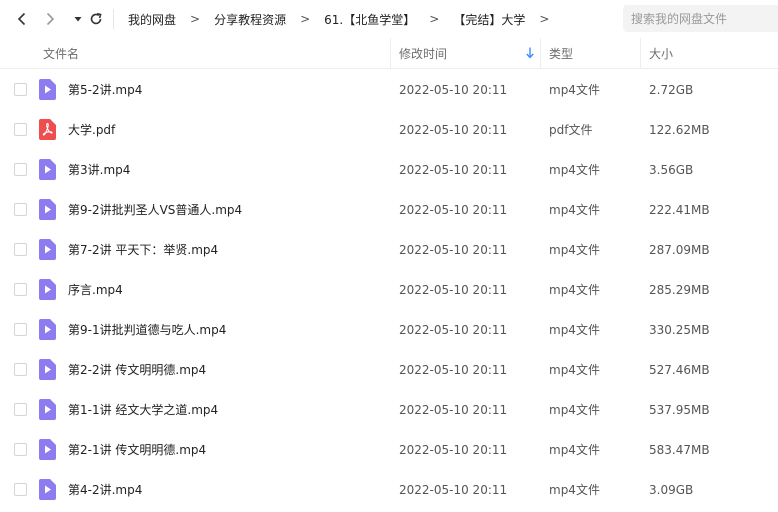 The height and width of the screenshot is (512, 778). Describe the element at coordinates (389, 130) in the screenshot. I see `table-row: 大学.pdf 2022-05-10 20:11 pdf文件 122.62MB` at that location.